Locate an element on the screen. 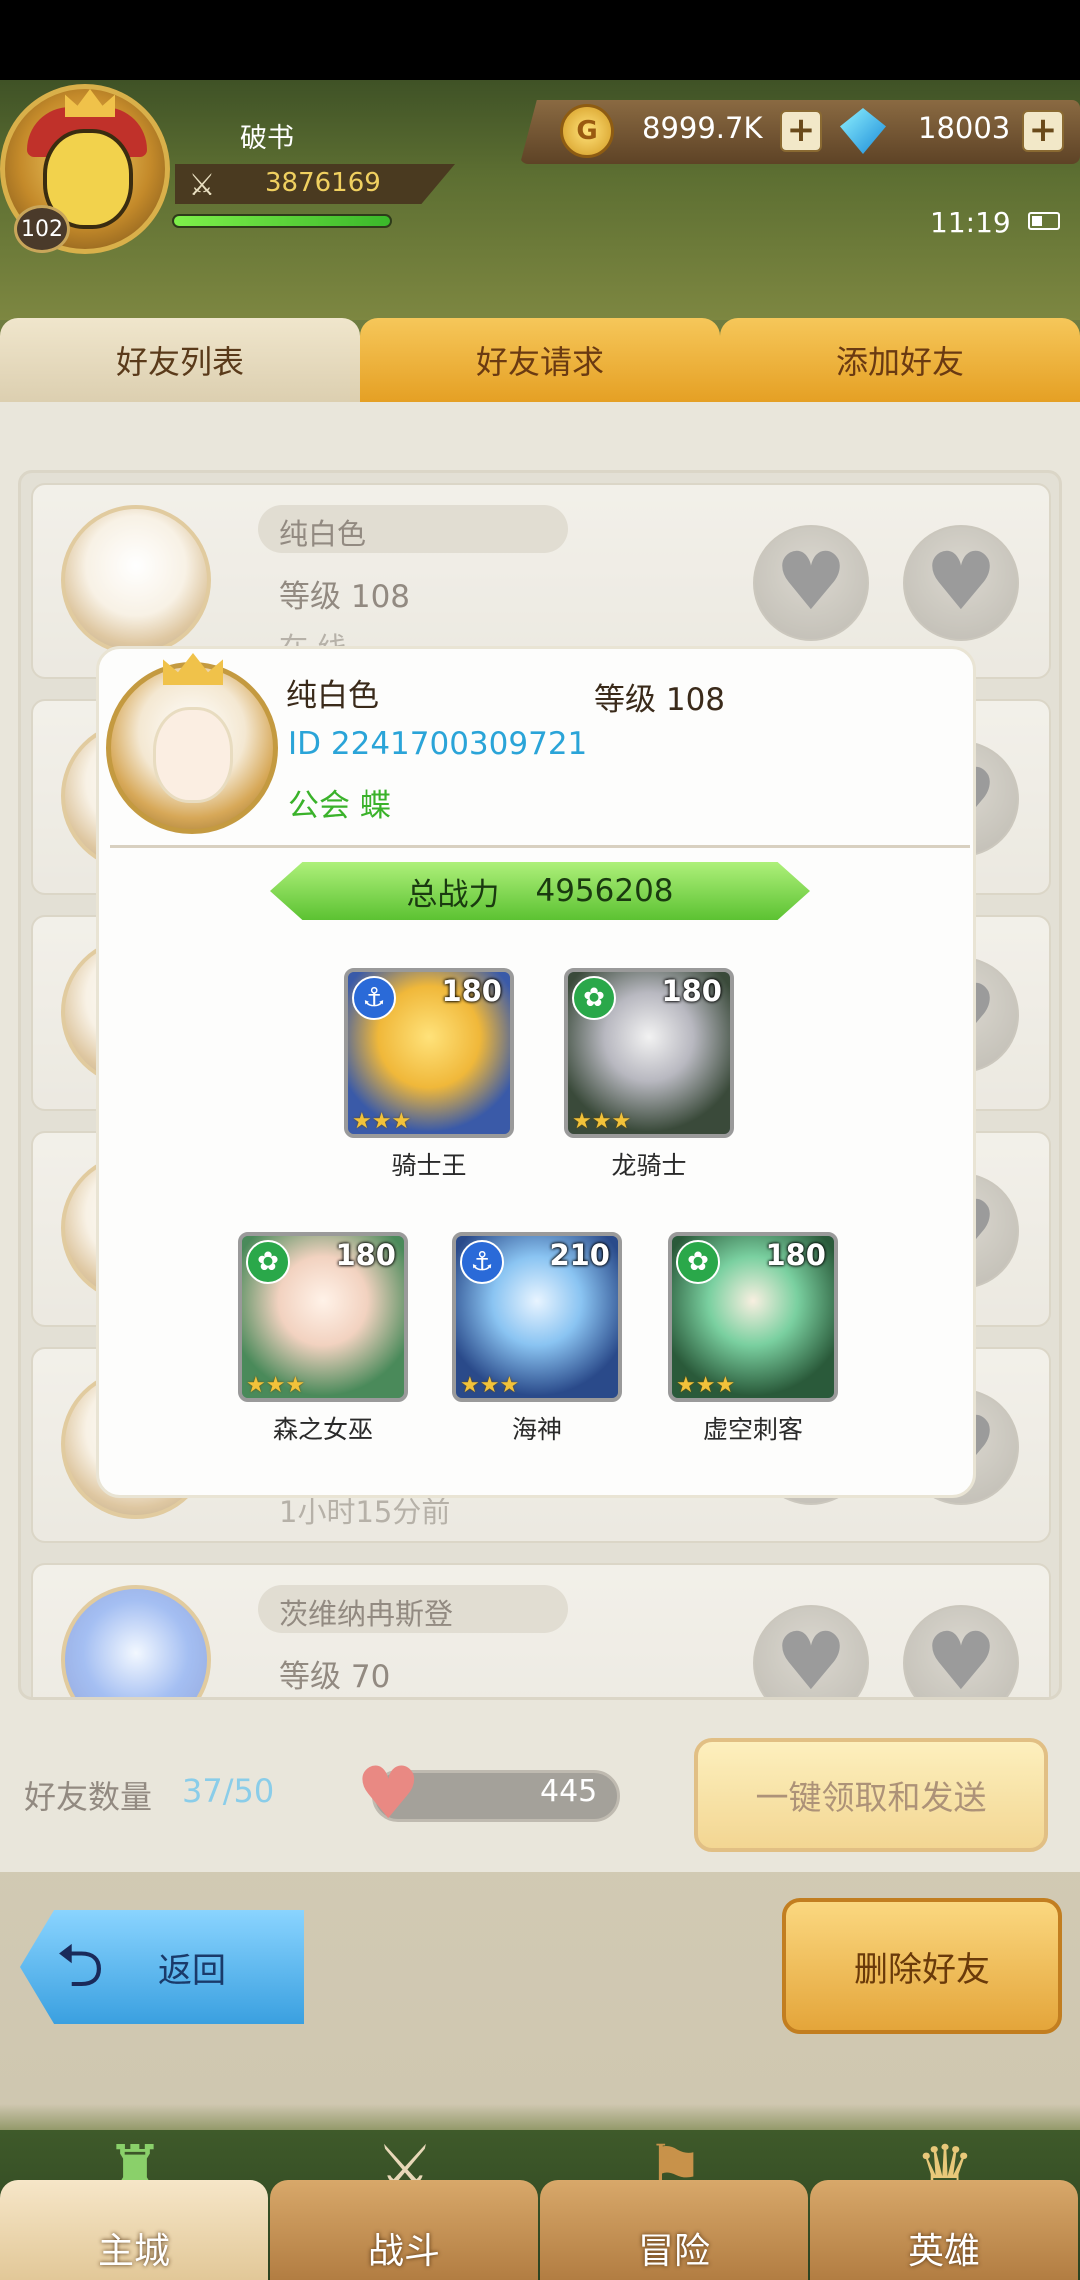 The height and width of the screenshot is (2280, 1080). total-power-banner: 总战力 4956208 is located at coordinates (540, 891).